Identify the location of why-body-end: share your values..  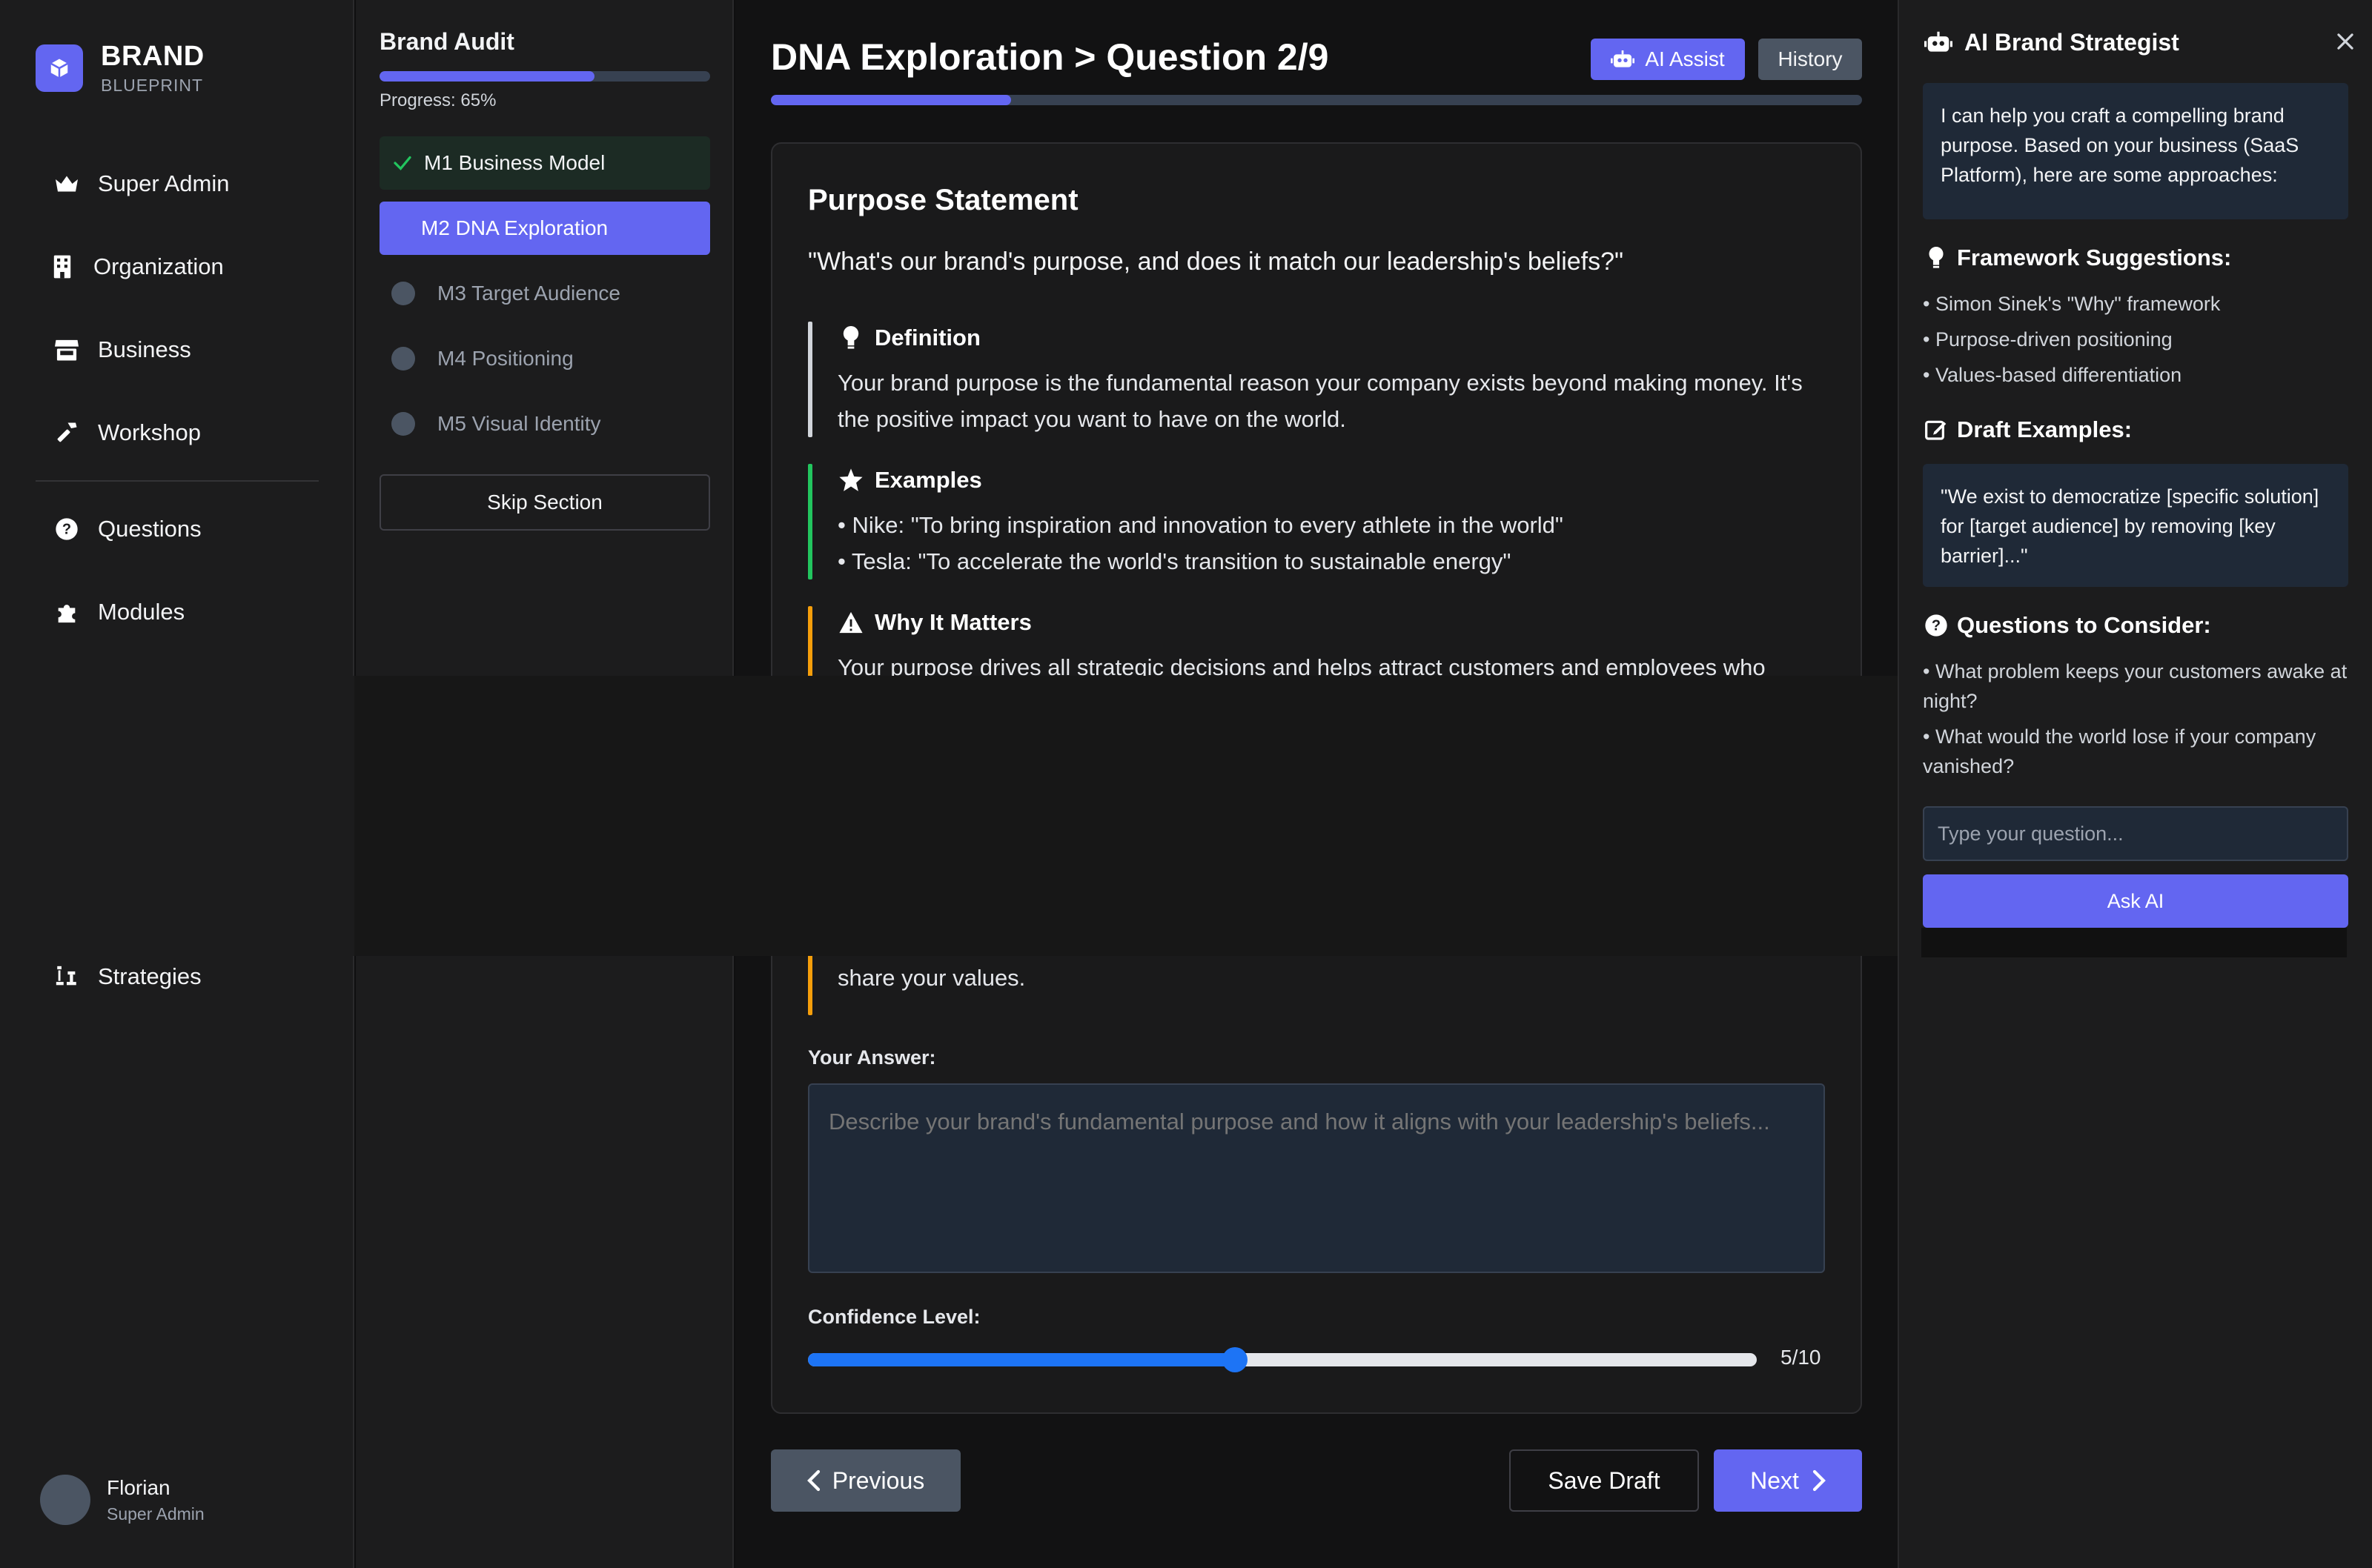
(932, 978).